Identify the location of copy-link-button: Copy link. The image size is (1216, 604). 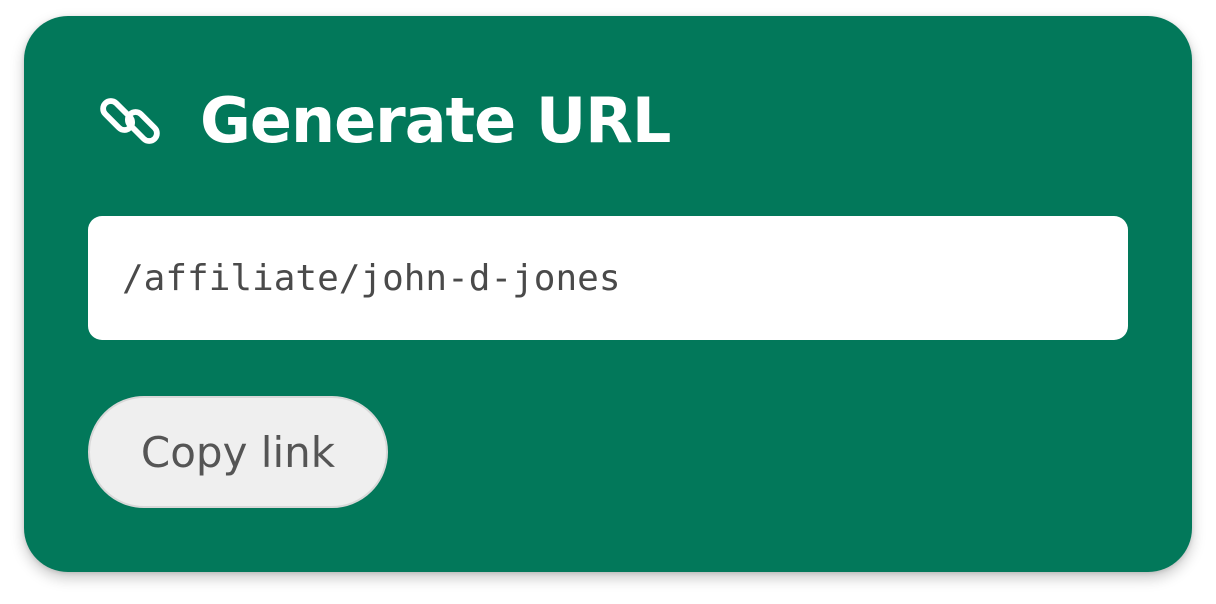
(238, 452).